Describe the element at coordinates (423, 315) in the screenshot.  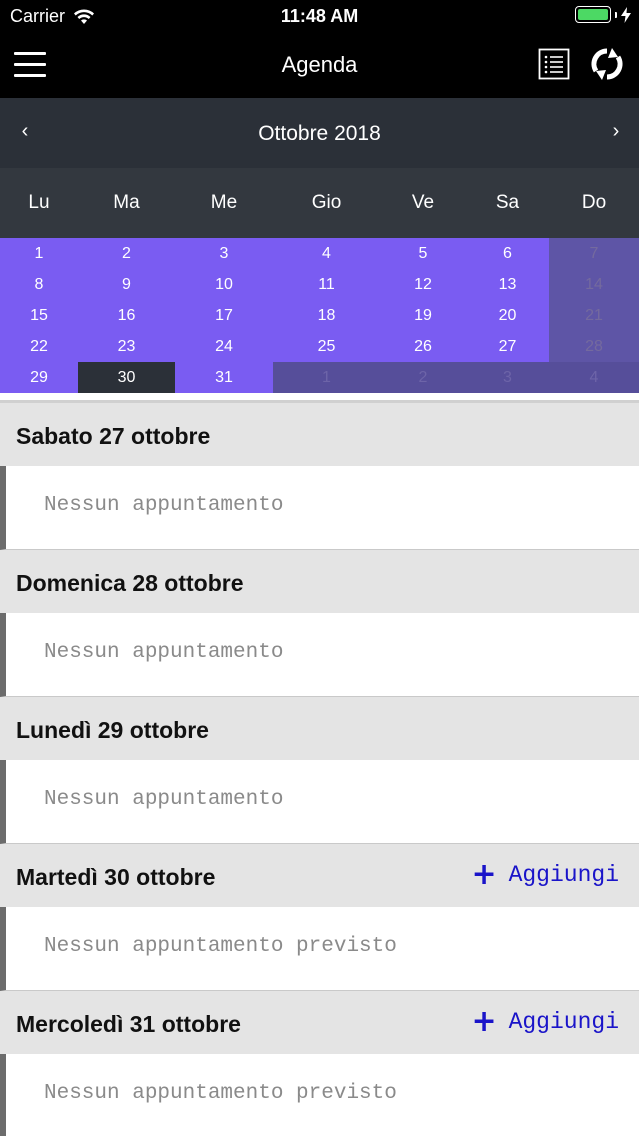
I see `calendar-day: 19` at that location.